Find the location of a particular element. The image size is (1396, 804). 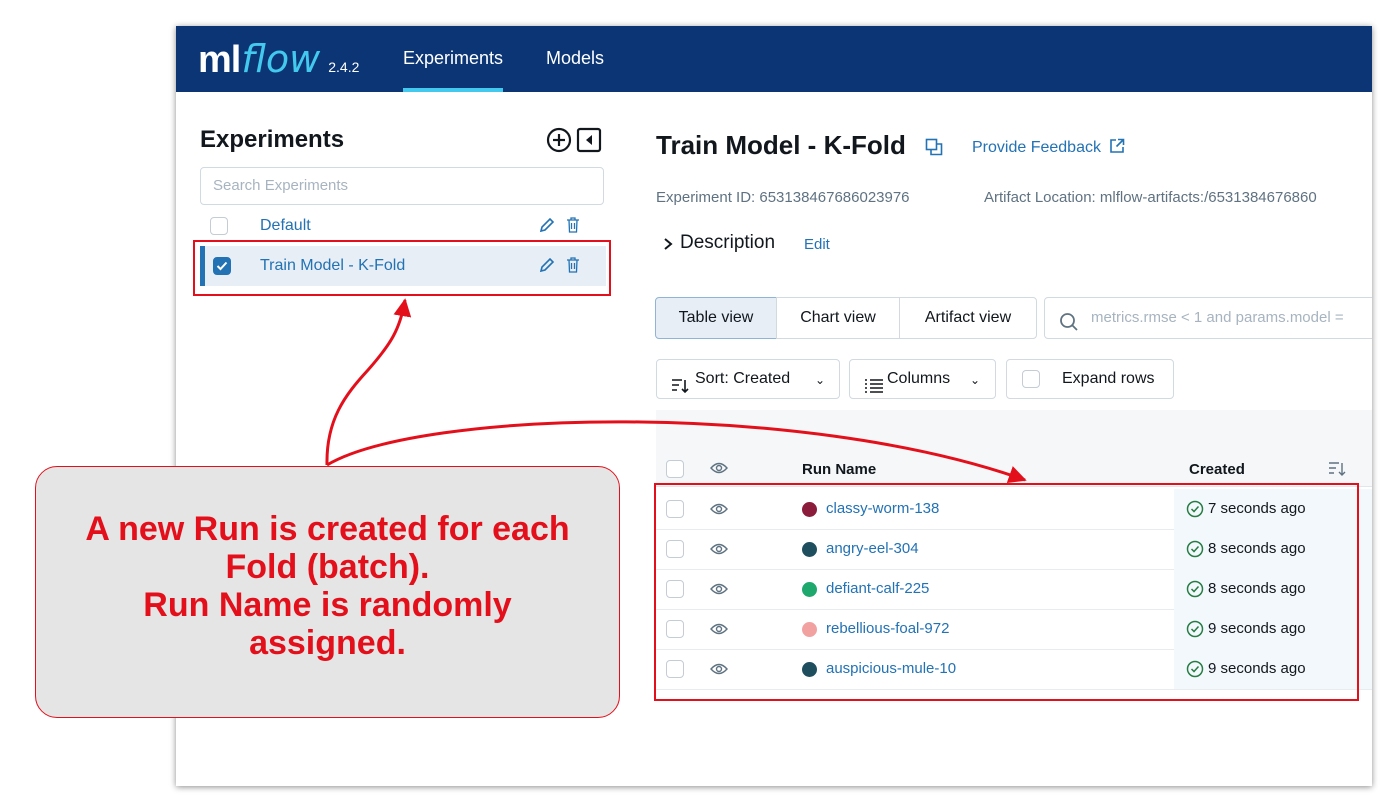

annotation-line: Fold (batch). is located at coordinates (327, 567).